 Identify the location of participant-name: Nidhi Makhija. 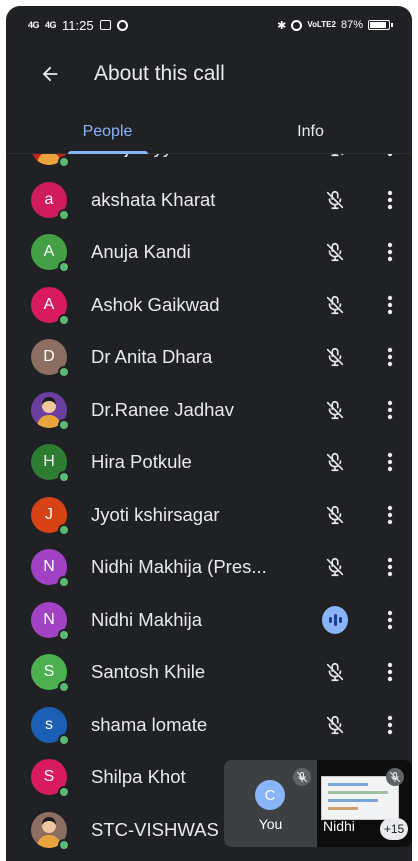
(147, 619).